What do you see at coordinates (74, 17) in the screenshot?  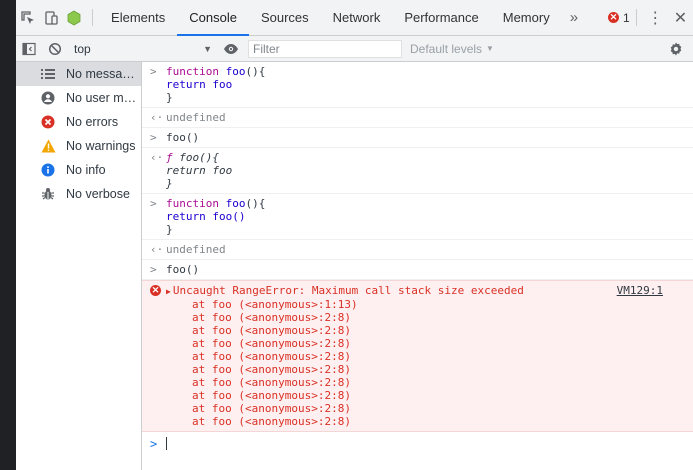 I see `node-icon` at bounding box center [74, 17].